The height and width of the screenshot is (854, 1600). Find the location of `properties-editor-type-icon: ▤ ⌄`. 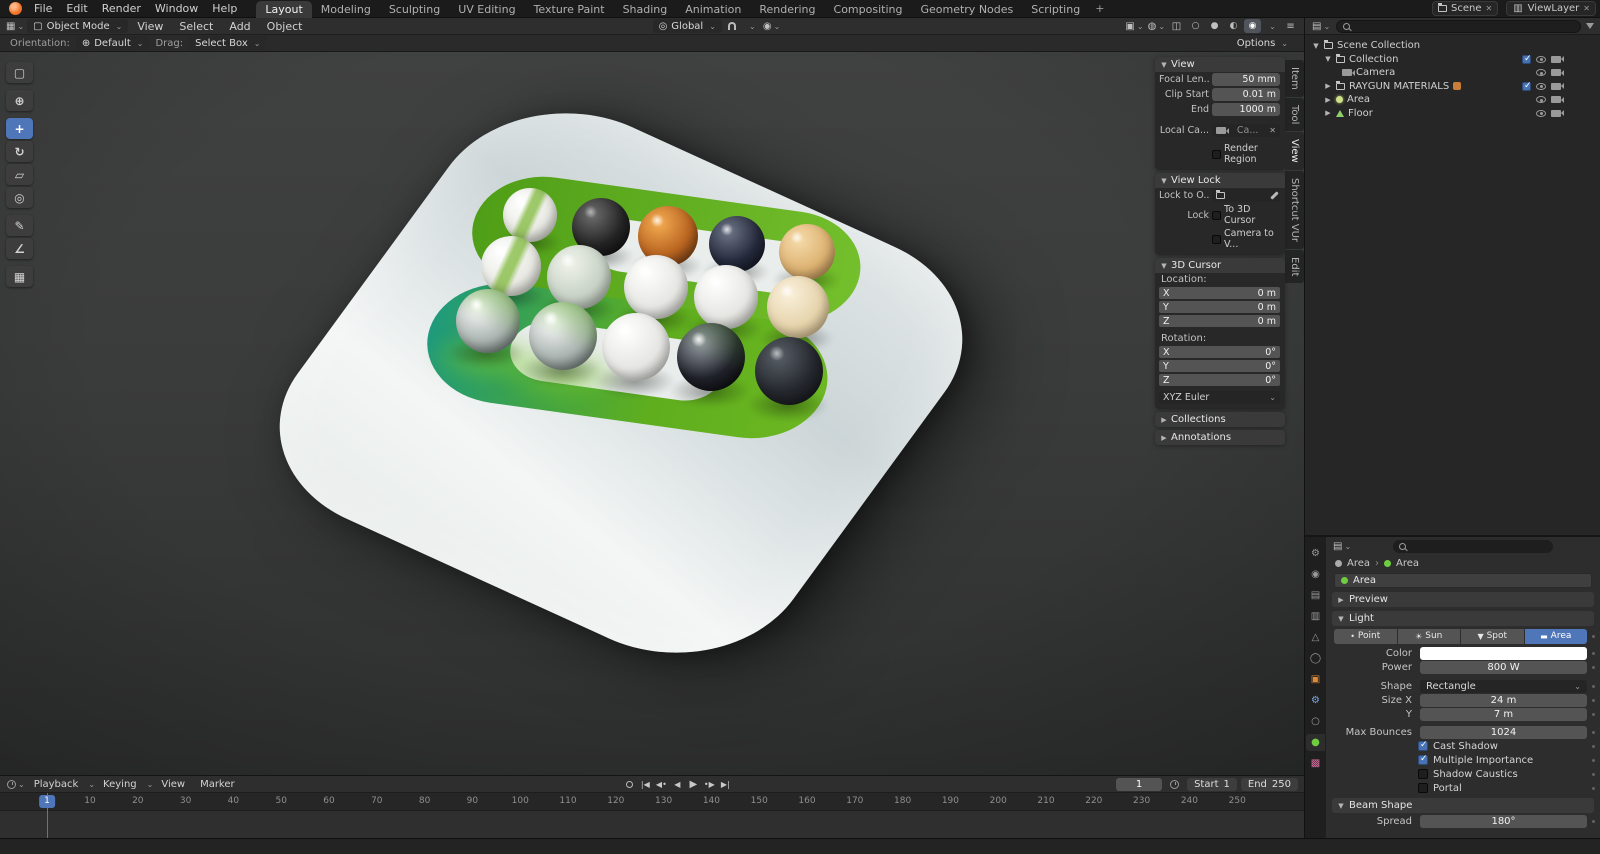

properties-editor-type-icon: ▤ ⌄ is located at coordinates (1342, 547).